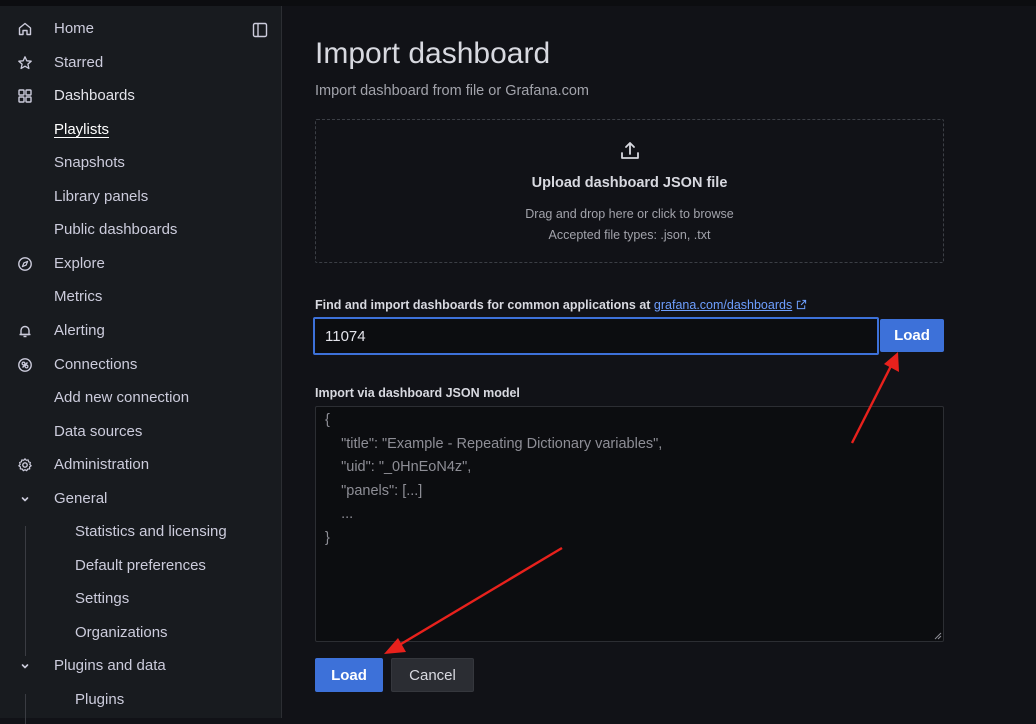 The width and height of the screenshot is (1036, 724). I want to click on connections-icon, so click(25, 365).